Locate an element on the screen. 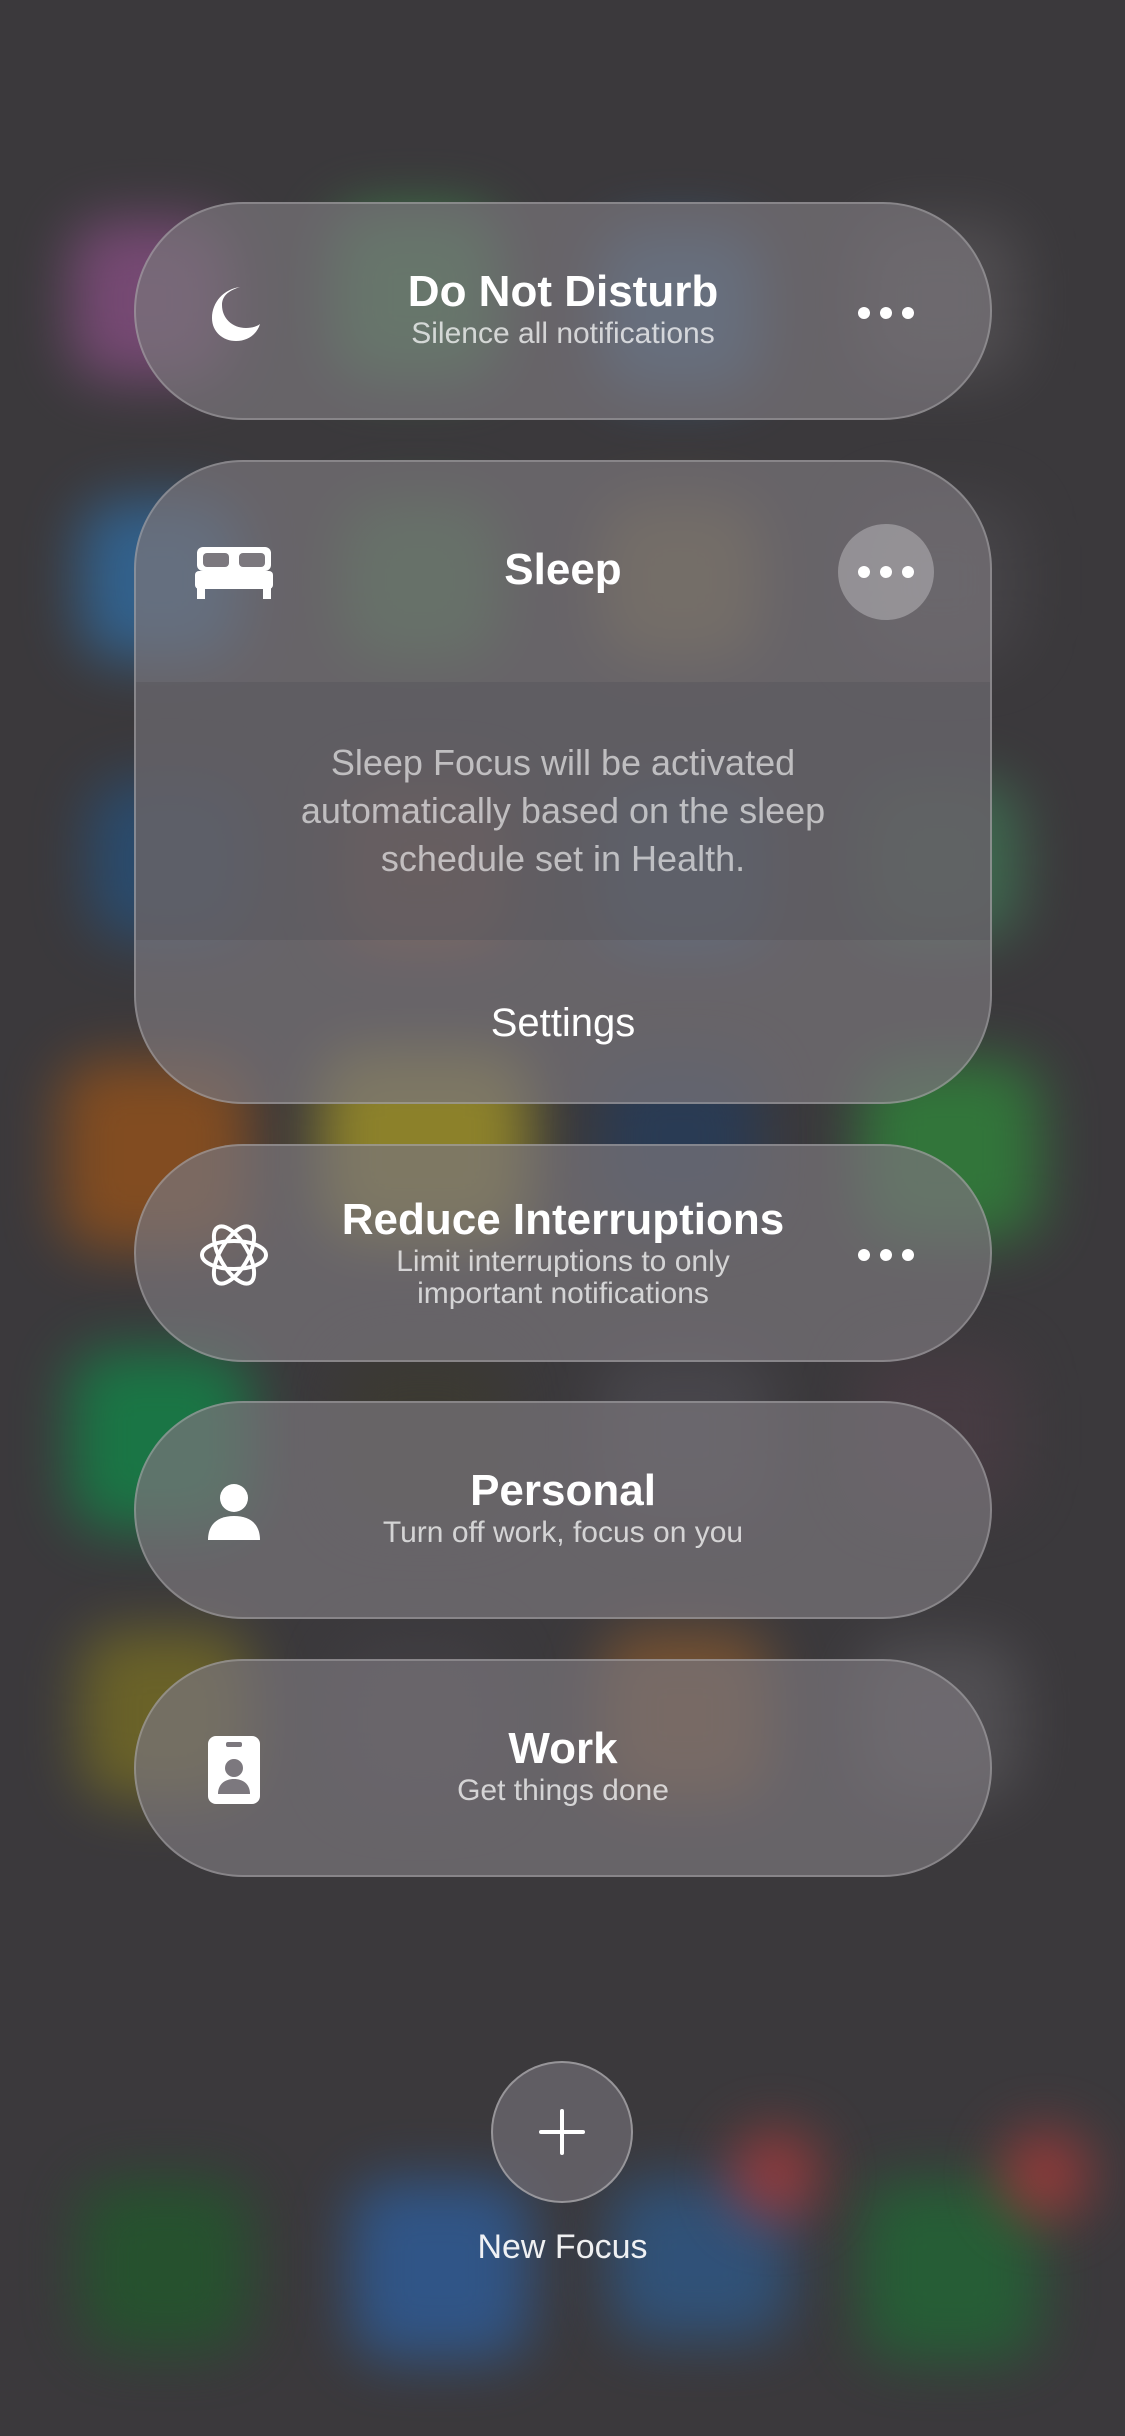 The image size is (1125, 2436). focus-title: Personal is located at coordinates (563, 1490).